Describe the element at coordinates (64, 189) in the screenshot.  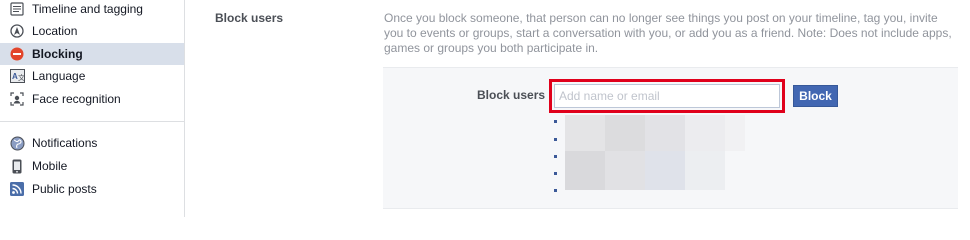
I see `sidebar-item-label: Public posts` at that location.